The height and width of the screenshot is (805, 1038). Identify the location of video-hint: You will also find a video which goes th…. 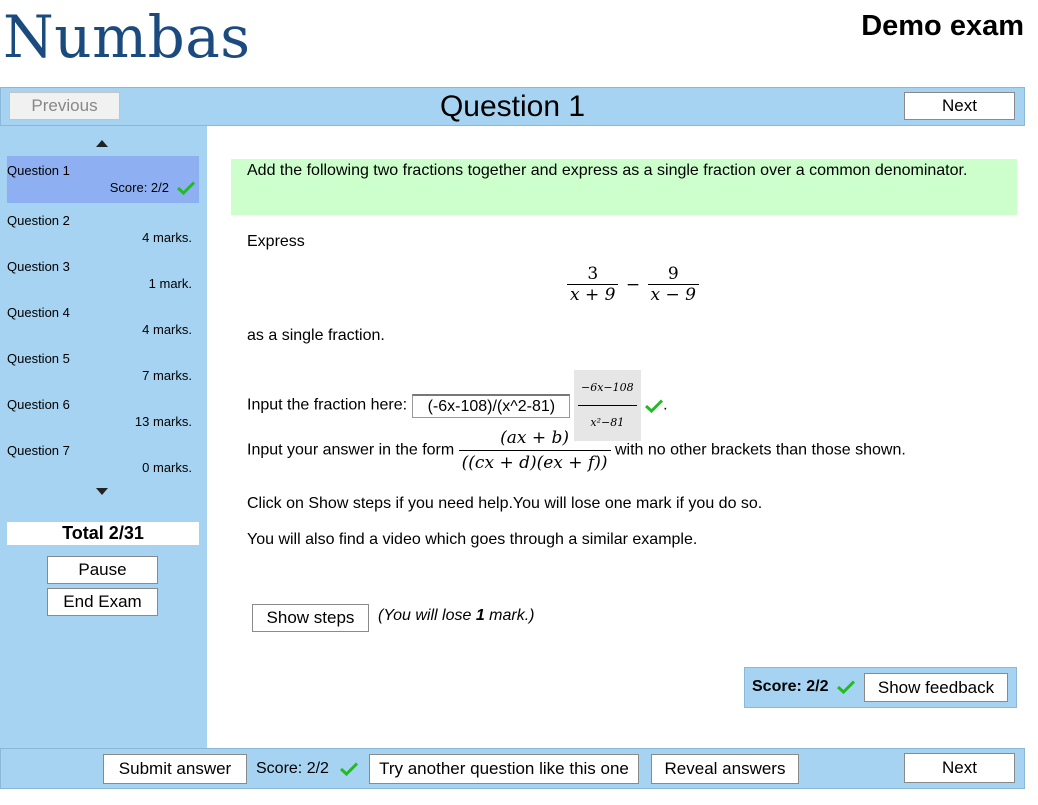
(472, 539).